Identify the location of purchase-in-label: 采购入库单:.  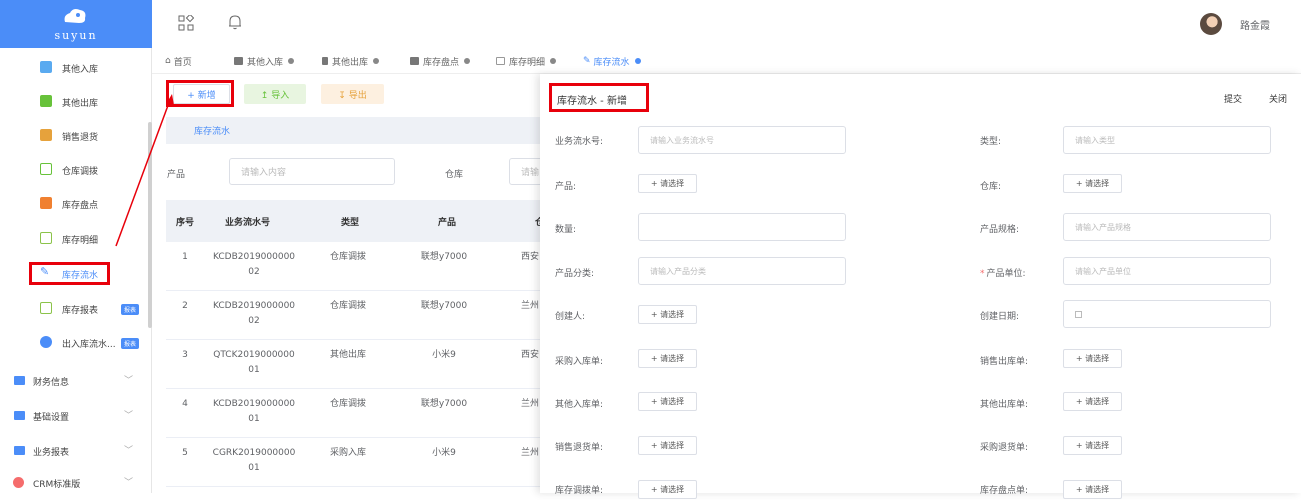
(579, 362).